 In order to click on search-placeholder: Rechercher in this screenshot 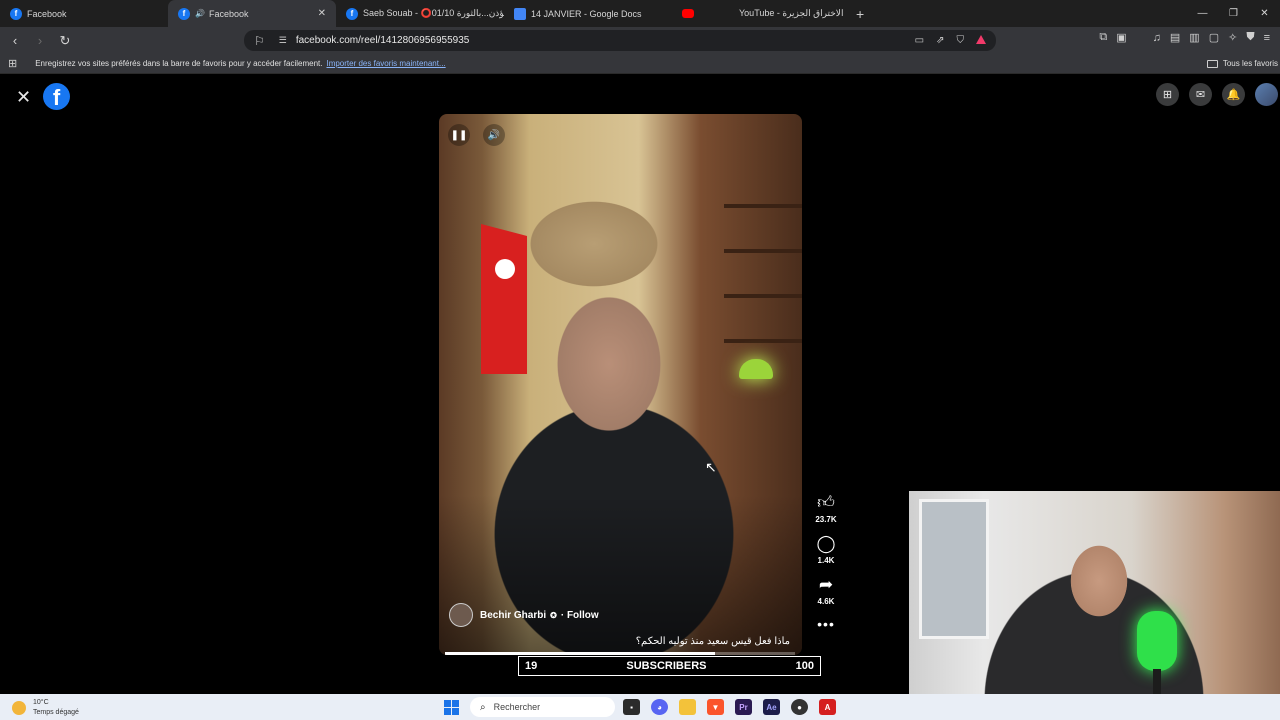, I will do `click(517, 707)`.